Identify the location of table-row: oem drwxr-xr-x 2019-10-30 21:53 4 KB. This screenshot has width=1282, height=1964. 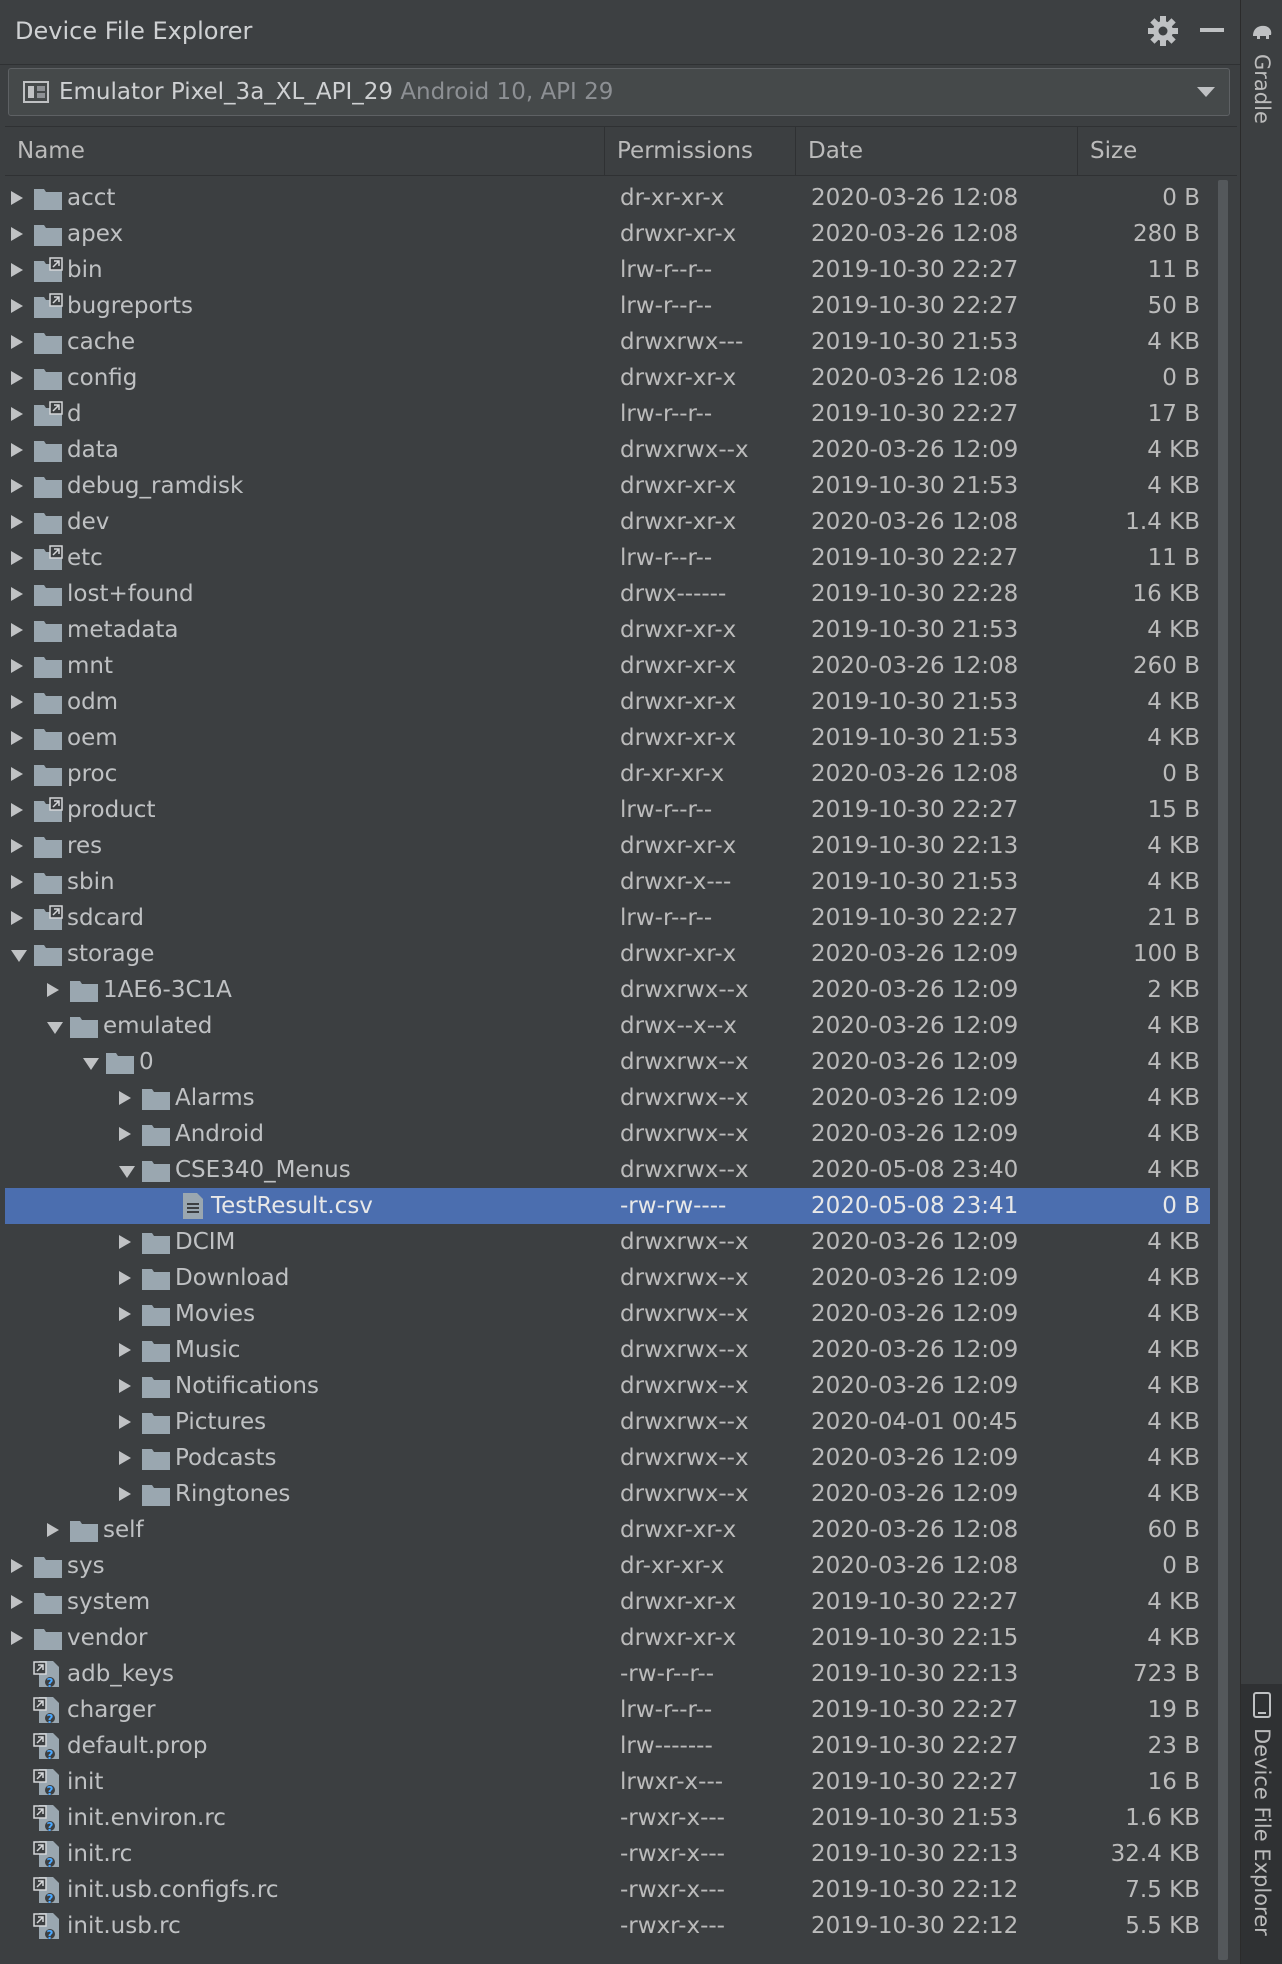
(607, 738).